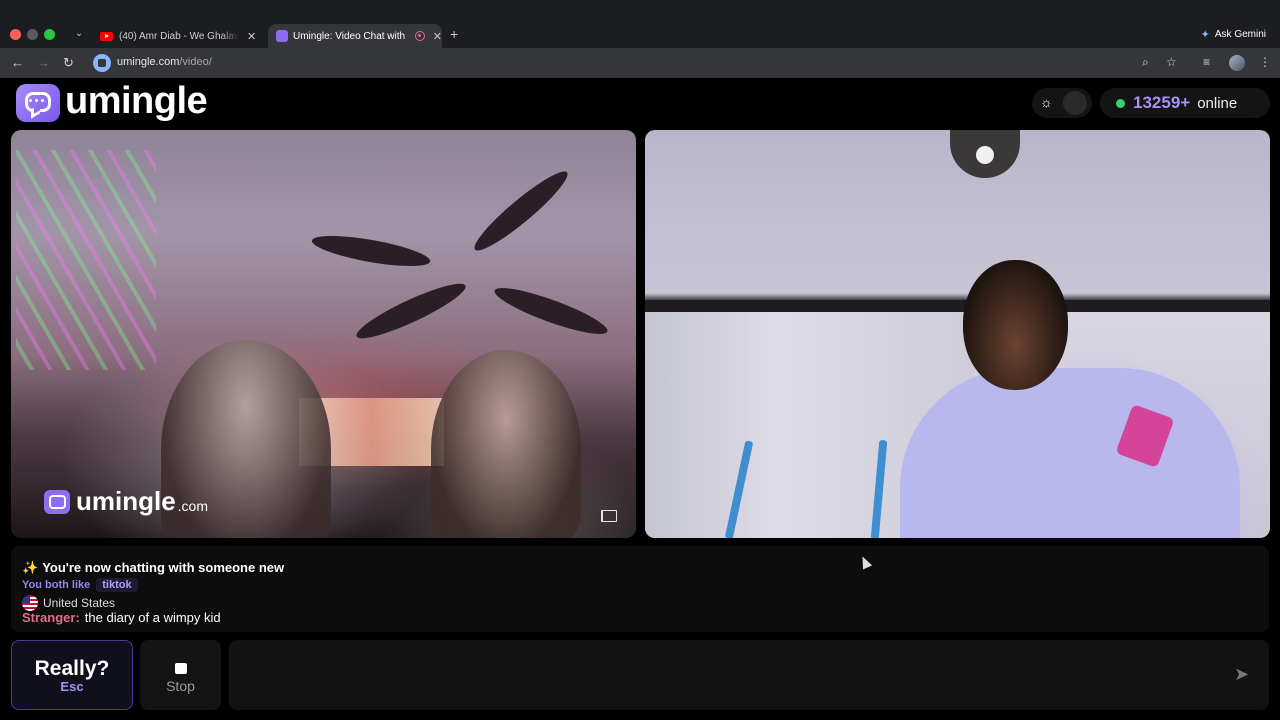 This screenshot has height=720, width=1280. Describe the element at coordinates (1205, 35) in the screenshot. I see `gemini-icon: ✦` at that location.